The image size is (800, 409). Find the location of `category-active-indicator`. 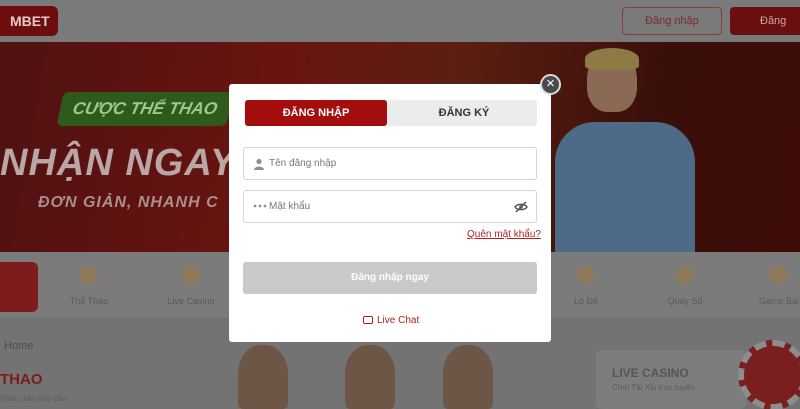

category-active-indicator is located at coordinates (19, 287).